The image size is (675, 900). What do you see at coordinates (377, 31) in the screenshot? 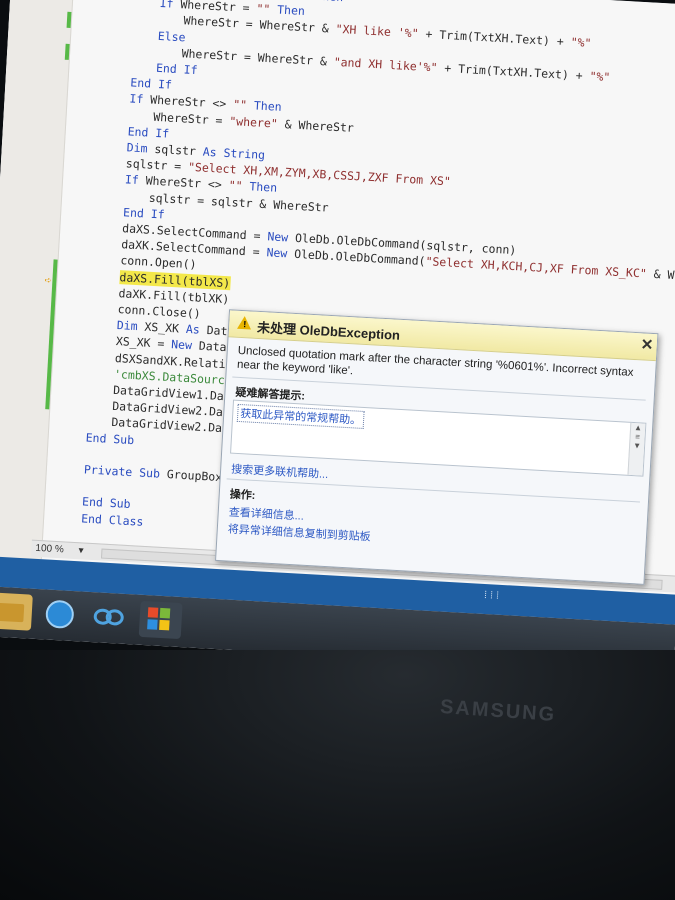
I see `code-string: "XH like '%"` at bounding box center [377, 31].